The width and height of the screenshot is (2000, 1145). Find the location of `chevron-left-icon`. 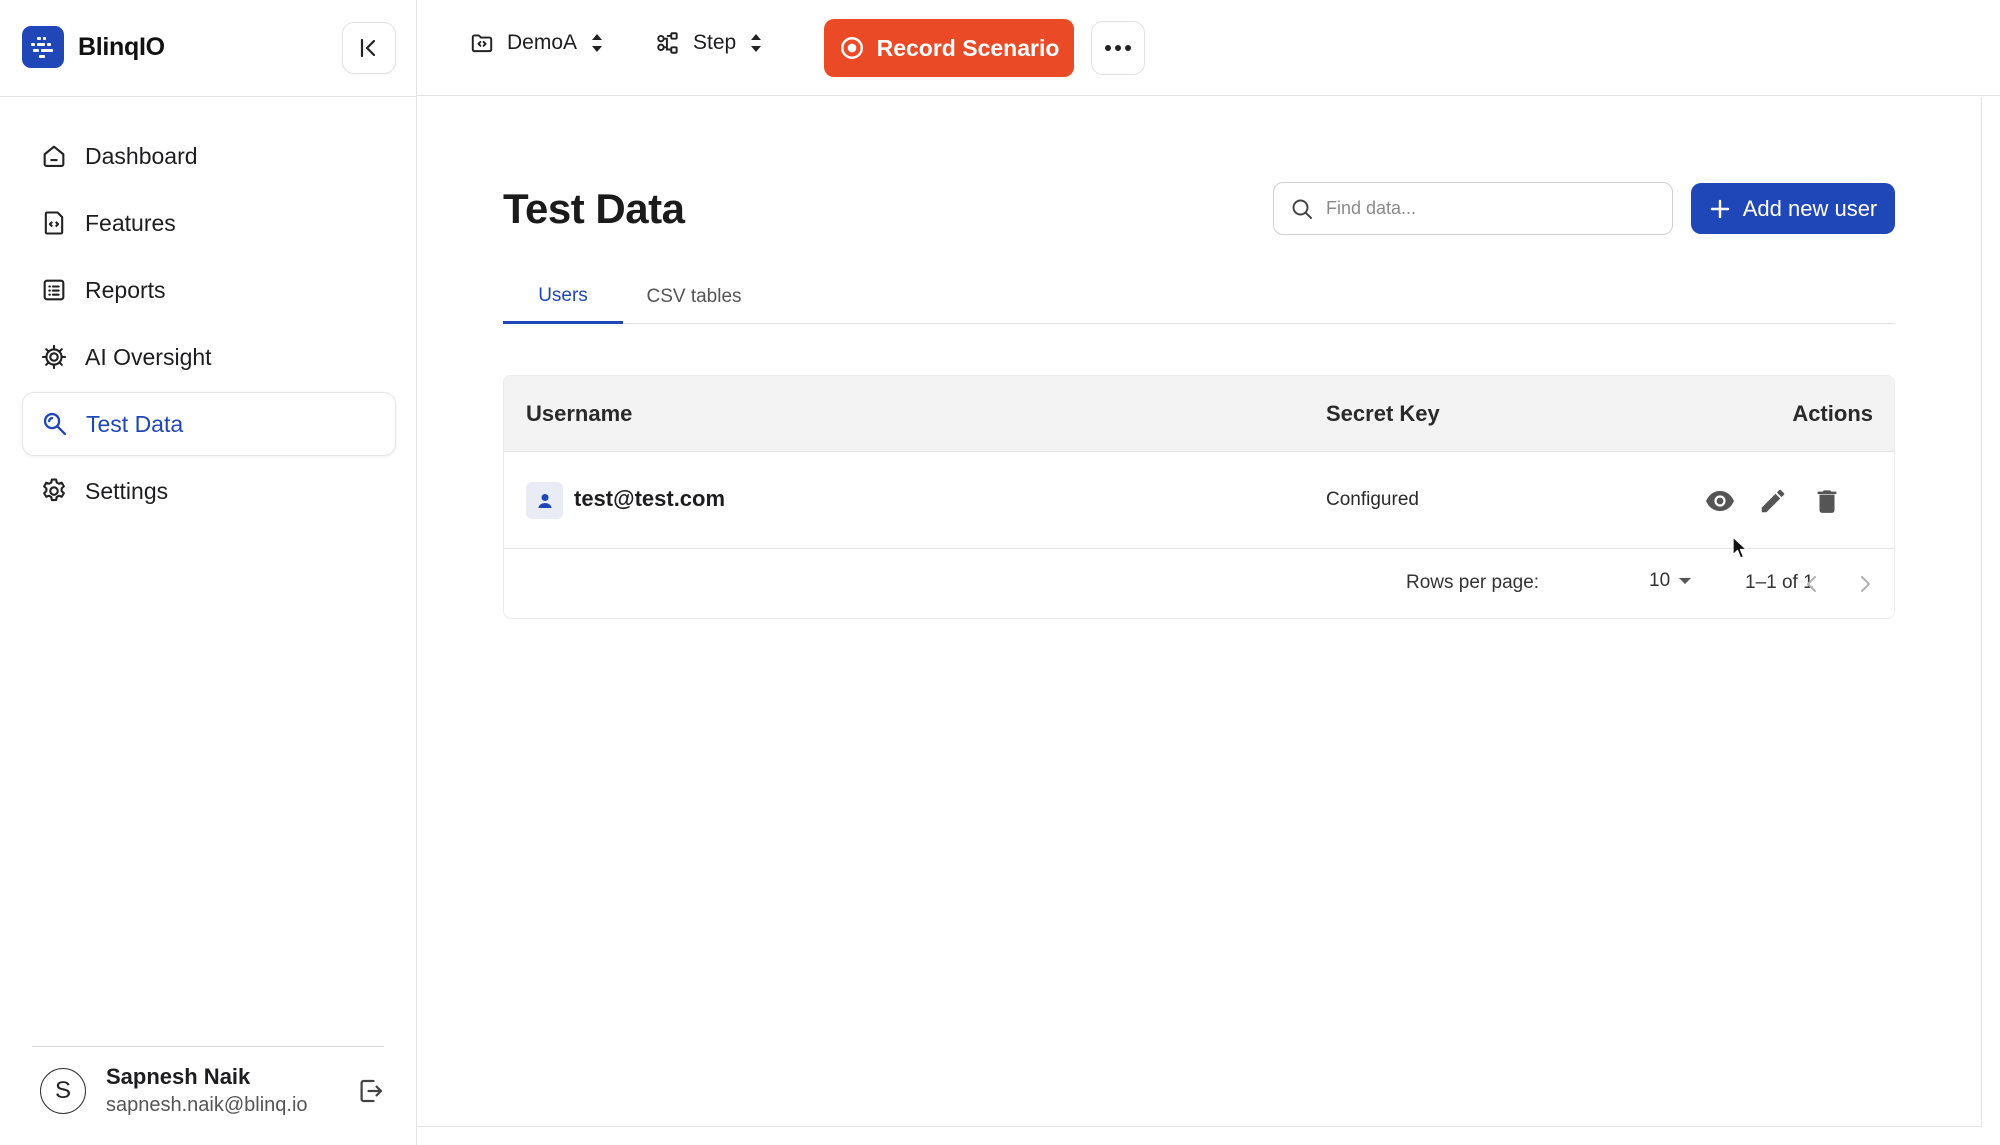

chevron-left-icon is located at coordinates (1811, 584).